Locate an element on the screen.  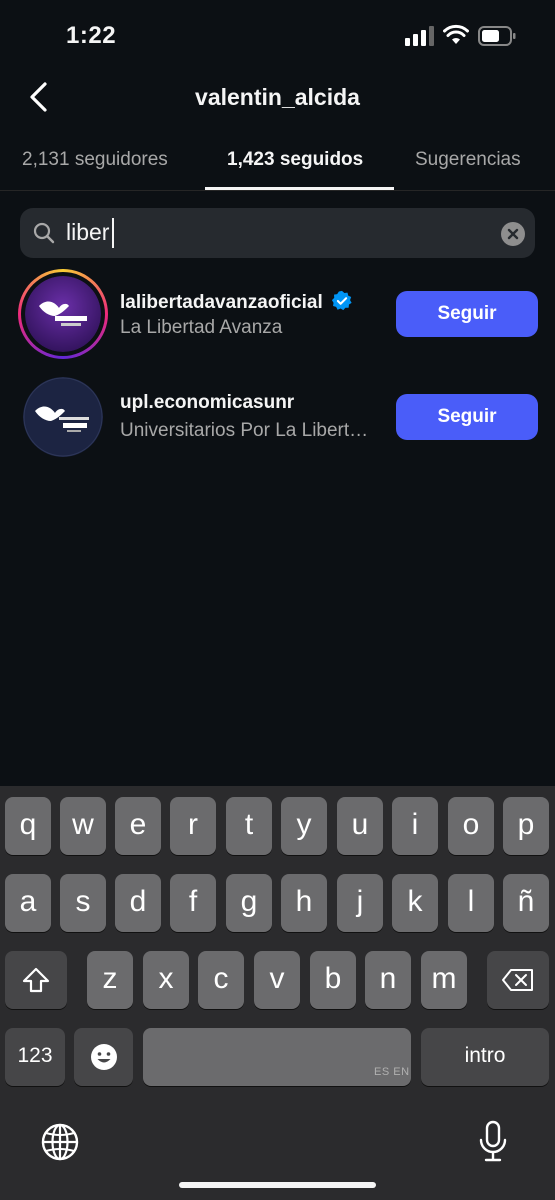
key-i: i is located at coordinates (415, 826).